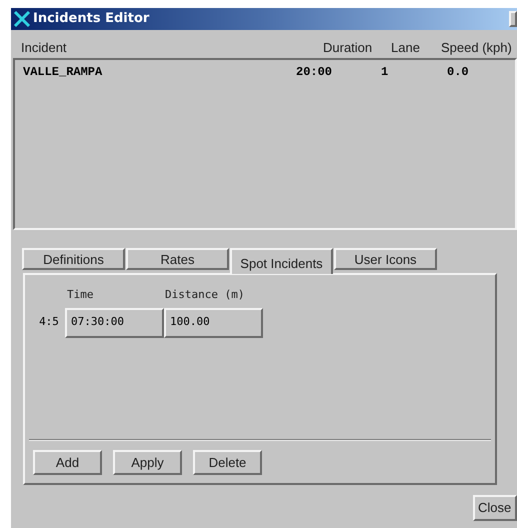 The width and height of the screenshot is (517, 528). What do you see at coordinates (204, 295) in the screenshot?
I see `column-header: Distance (m)` at bounding box center [204, 295].